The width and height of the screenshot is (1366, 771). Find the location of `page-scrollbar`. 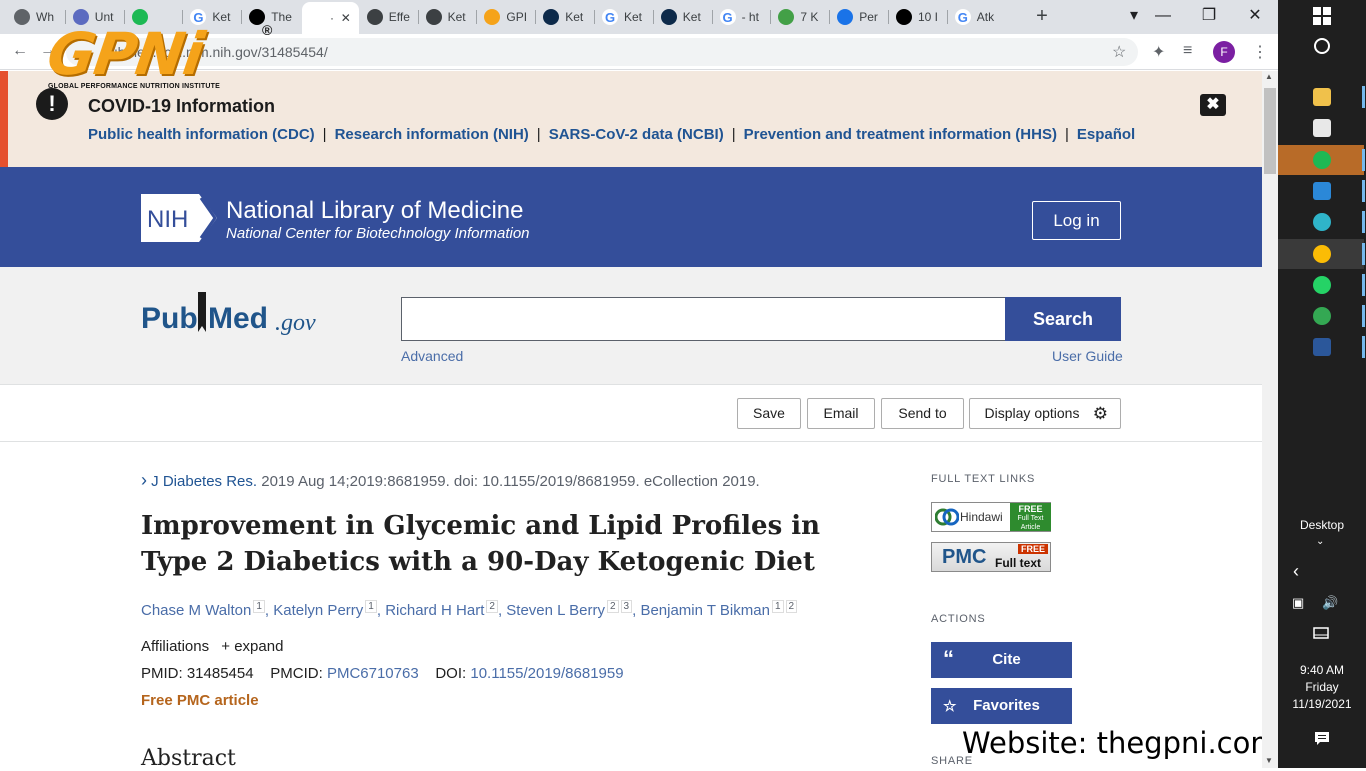

page-scrollbar is located at coordinates (1270, 419).